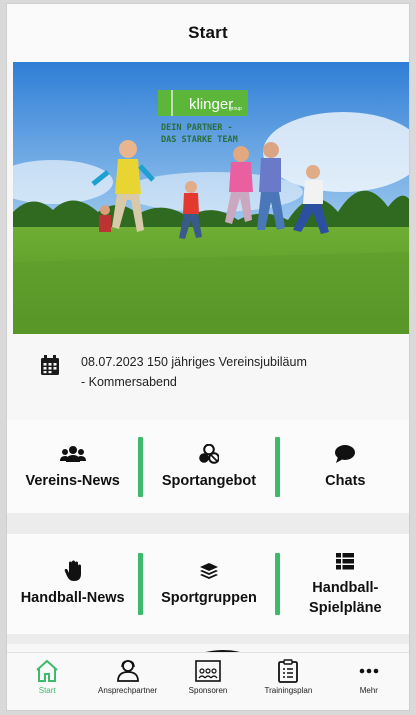 The image size is (416, 715). I want to click on tab-label: Sponsoren, so click(208, 690).